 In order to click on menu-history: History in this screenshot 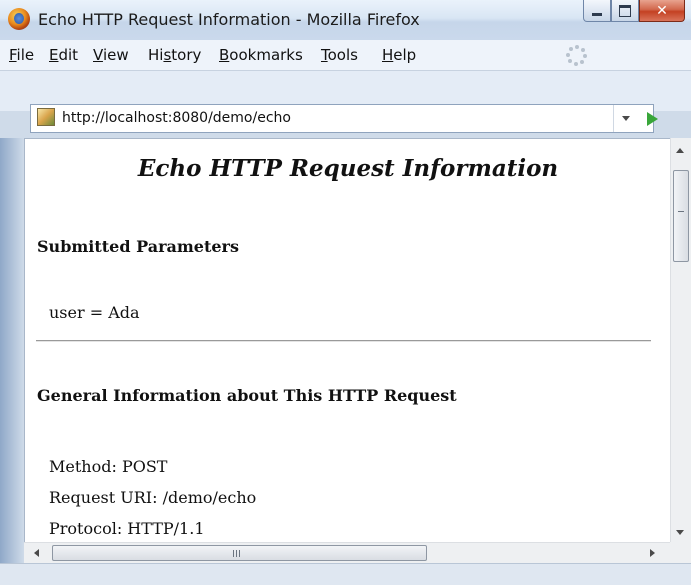, I will do `click(174, 55)`.